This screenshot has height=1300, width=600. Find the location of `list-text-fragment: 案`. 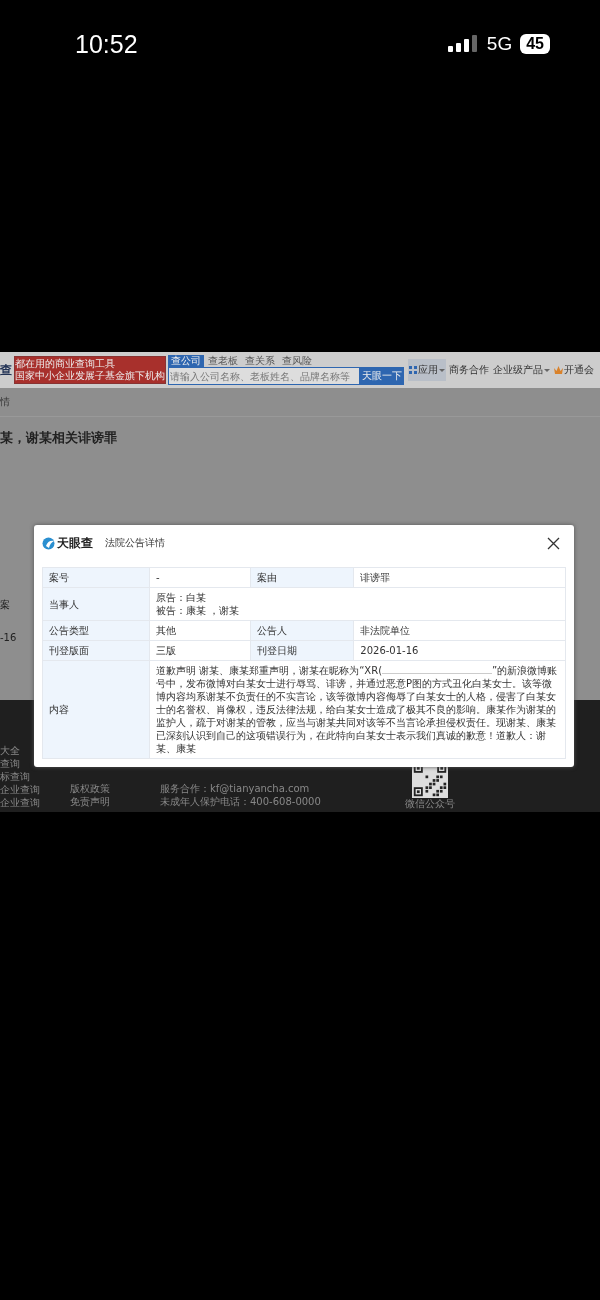

list-text-fragment: 案 is located at coordinates (5, 605).